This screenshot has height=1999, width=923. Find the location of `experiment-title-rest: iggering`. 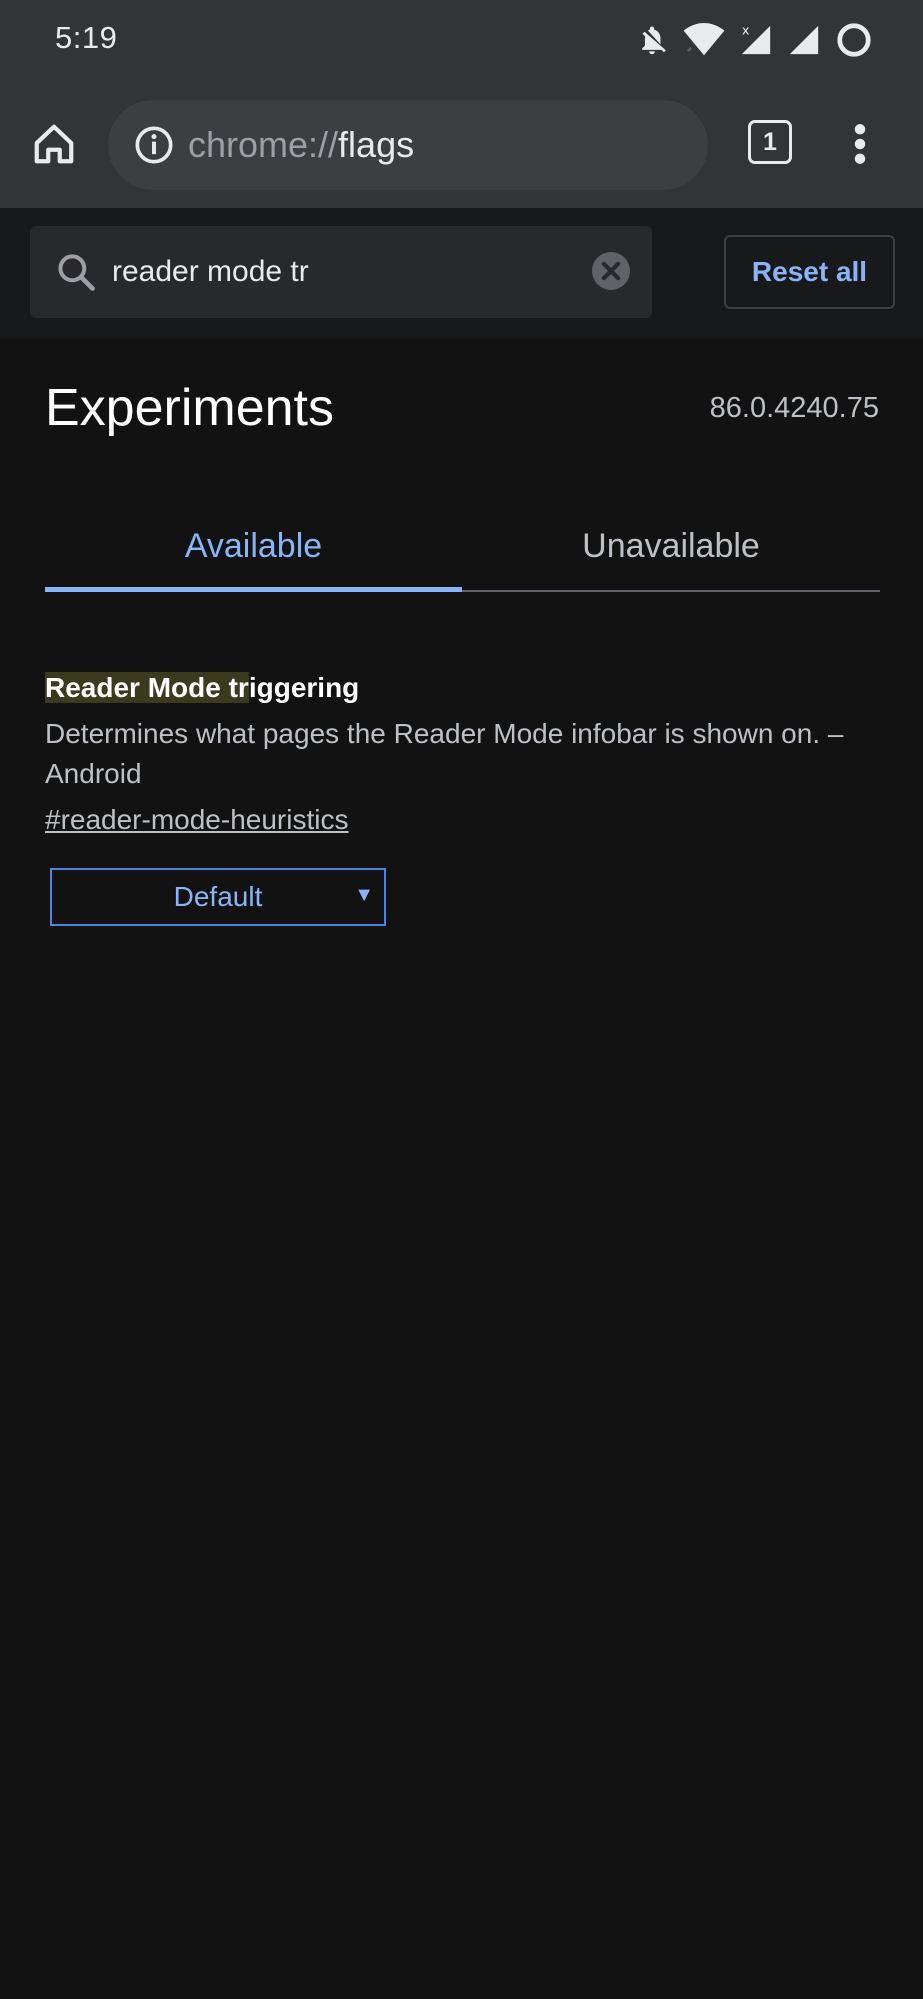

experiment-title-rest: iggering is located at coordinates (304, 687).